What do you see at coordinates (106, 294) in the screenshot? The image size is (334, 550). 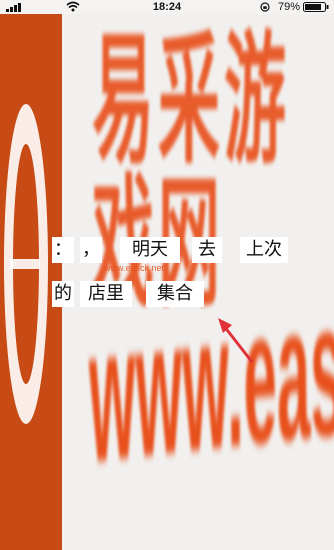 I see `captcha-tile: 店里` at bounding box center [106, 294].